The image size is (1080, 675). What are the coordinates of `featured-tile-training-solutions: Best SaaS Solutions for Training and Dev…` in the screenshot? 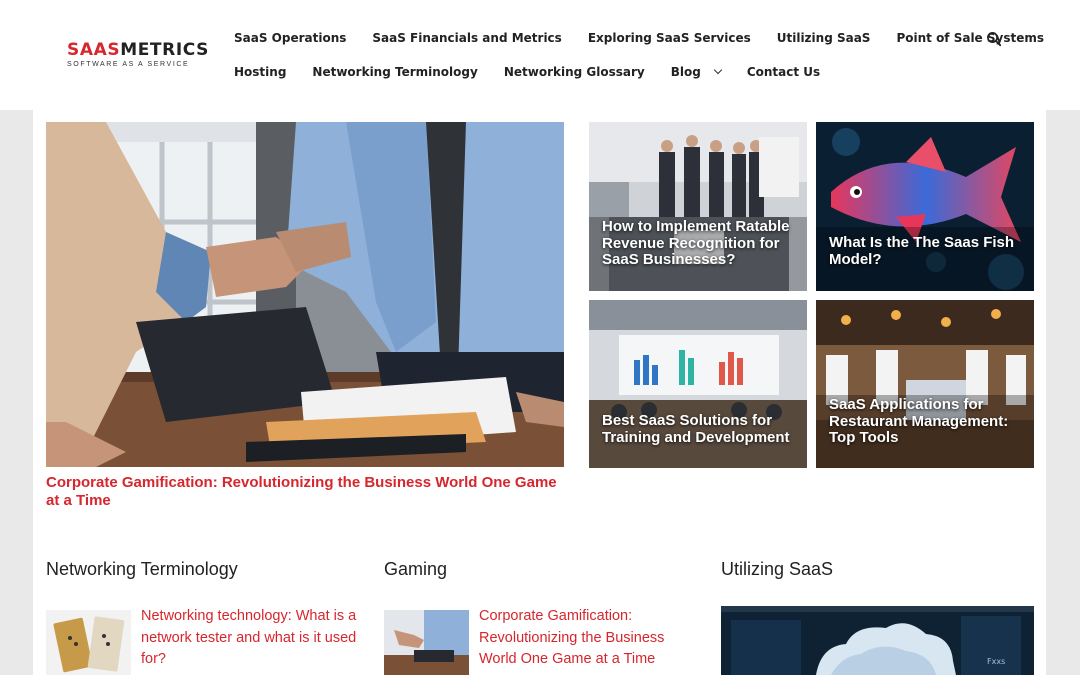 It's located at (698, 384).